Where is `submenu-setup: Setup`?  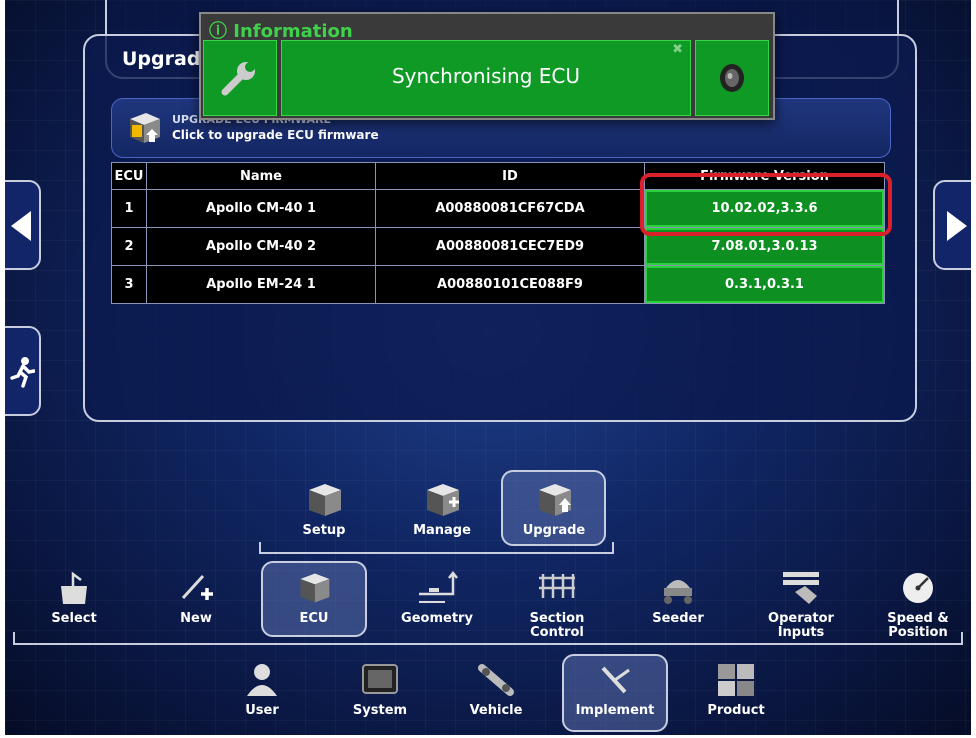 submenu-setup: Setup is located at coordinates (324, 510).